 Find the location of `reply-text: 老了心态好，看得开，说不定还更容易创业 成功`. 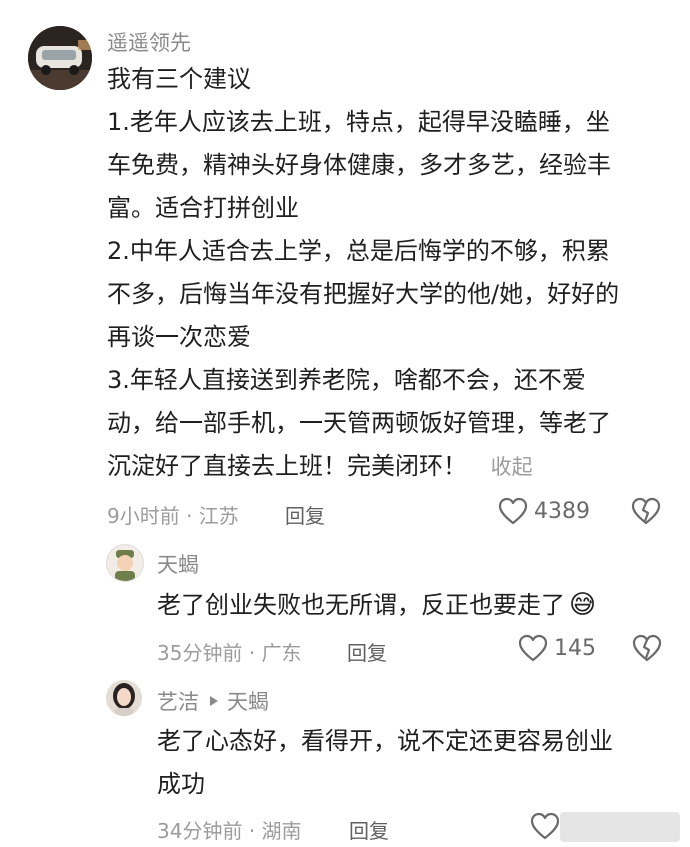

reply-text: 老了心态好，看得开，说不定还更容易创业 成功 is located at coordinates (417, 763).